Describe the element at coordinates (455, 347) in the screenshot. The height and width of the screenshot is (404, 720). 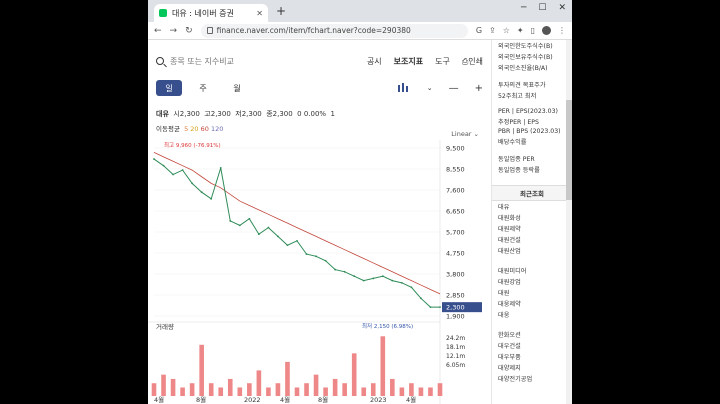
I see `volume-tick-label: 18.1m` at that location.